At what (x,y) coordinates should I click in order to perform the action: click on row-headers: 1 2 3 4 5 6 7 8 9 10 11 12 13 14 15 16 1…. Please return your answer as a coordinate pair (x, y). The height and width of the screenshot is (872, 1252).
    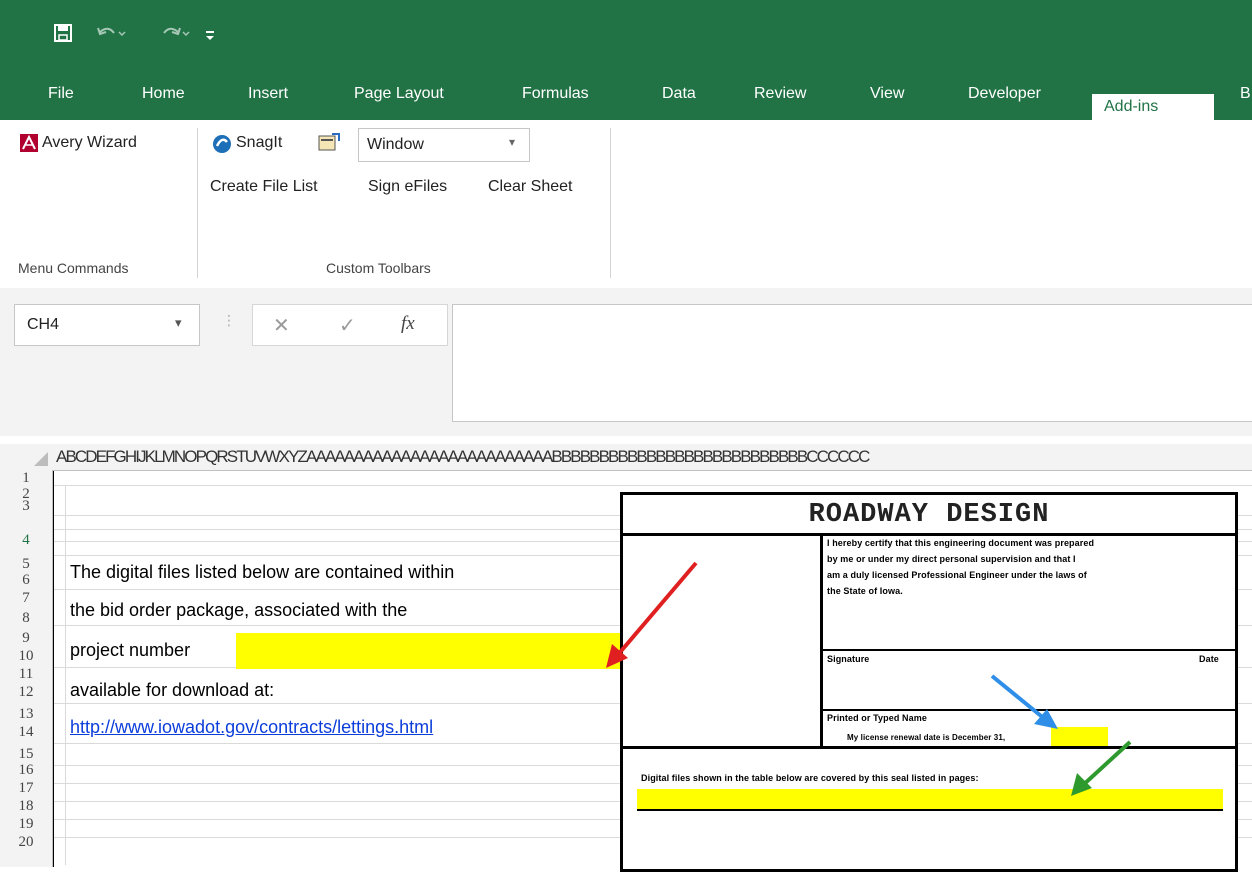
    Looking at the image, I should click on (26, 668).